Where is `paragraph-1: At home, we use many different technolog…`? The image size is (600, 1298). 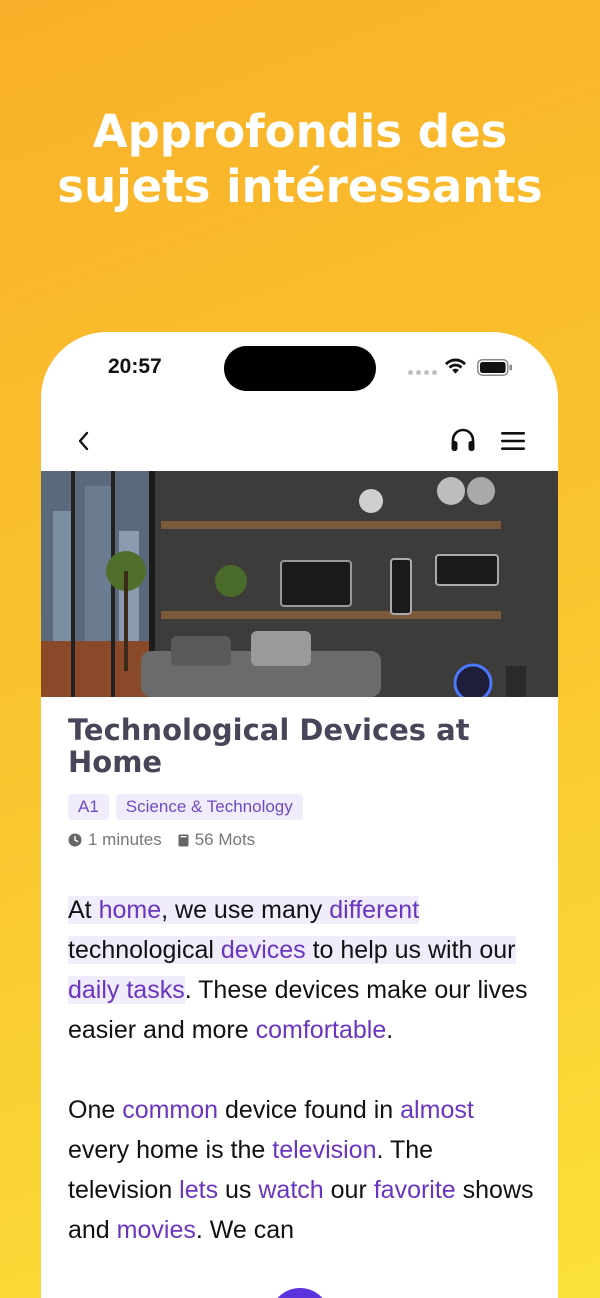
paragraph-1: At home, we use many different technolog… is located at coordinates (298, 970).